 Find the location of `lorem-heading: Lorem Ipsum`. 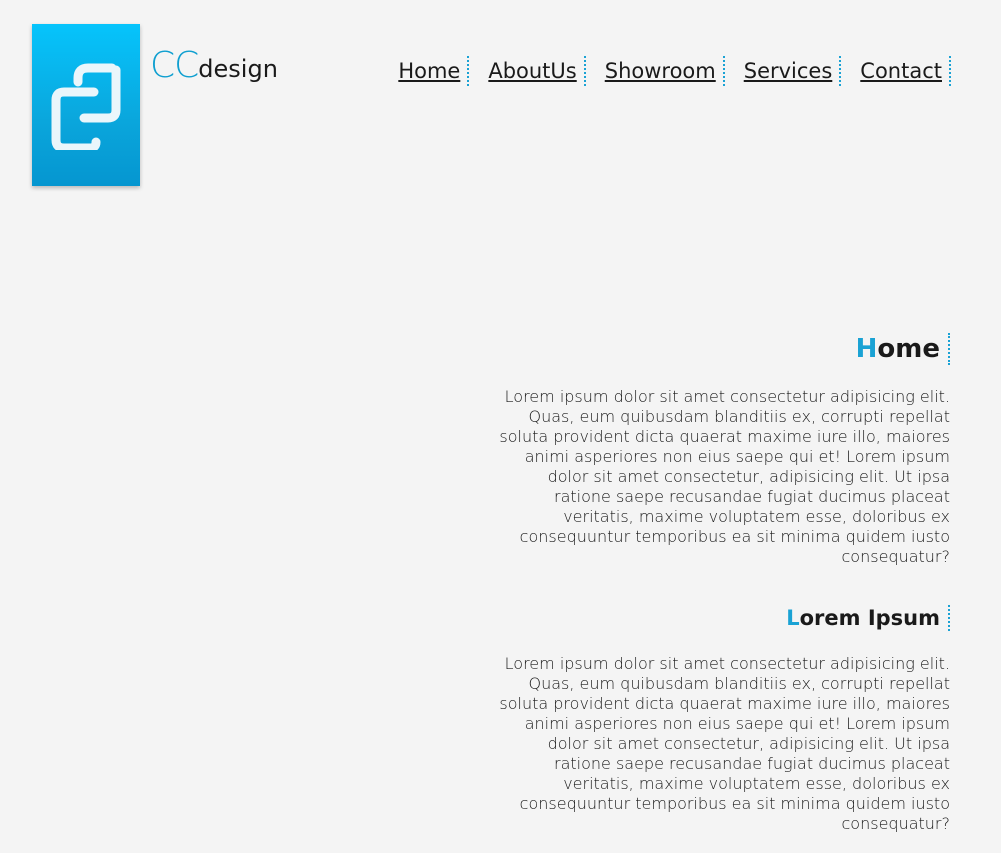

lorem-heading: Lorem Ipsum is located at coordinates (868, 618).